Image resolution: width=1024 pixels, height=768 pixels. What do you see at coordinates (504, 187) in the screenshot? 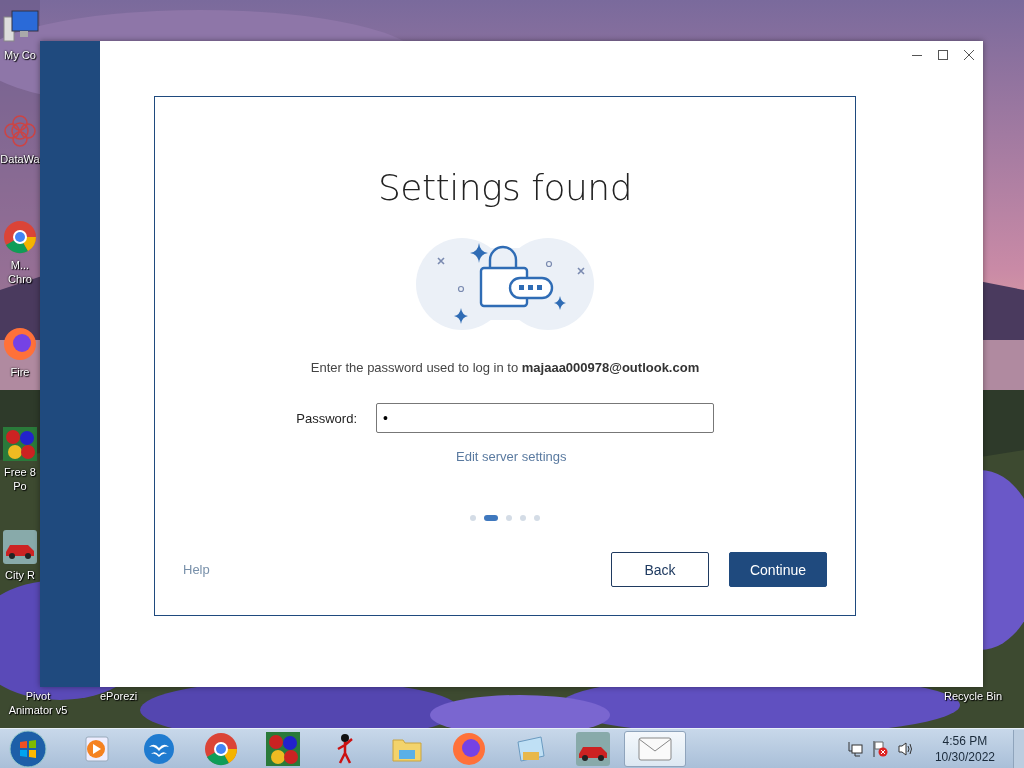
I see `dialog-title: Settings found` at bounding box center [504, 187].